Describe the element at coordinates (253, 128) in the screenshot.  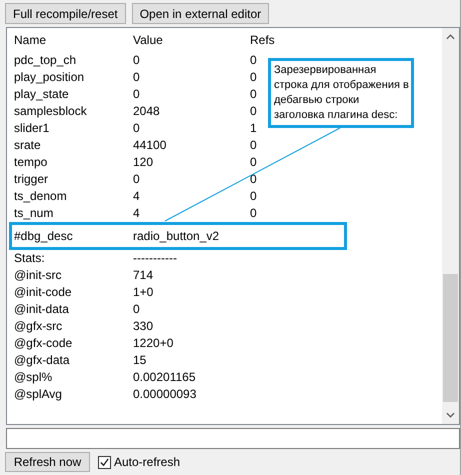
I see `table-cell: 1` at that location.